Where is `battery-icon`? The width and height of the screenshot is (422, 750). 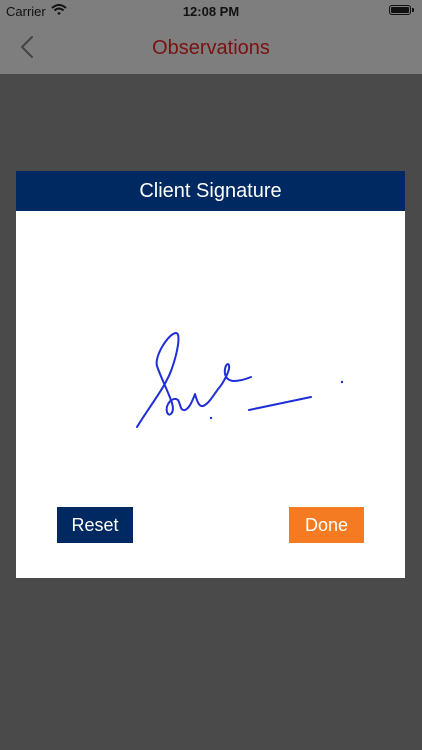 battery-icon is located at coordinates (400, 10).